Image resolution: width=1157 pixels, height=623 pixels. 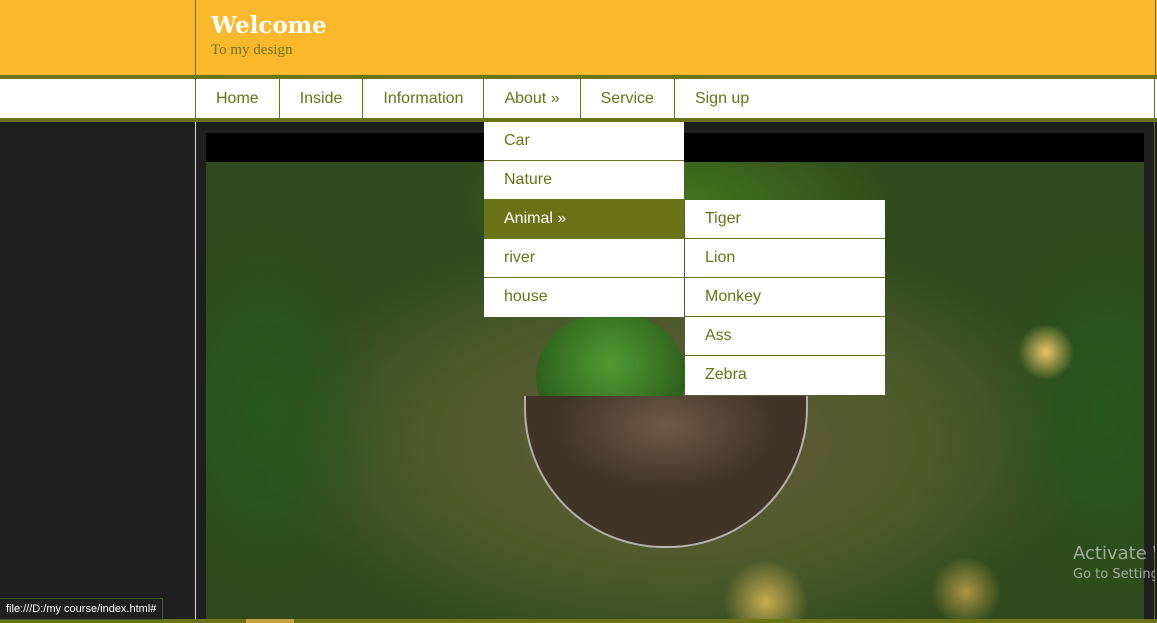 What do you see at coordinates (322, 98) in the screenshot?
I see `nav-item-inside: Inside` at bounding box center [322, 98].